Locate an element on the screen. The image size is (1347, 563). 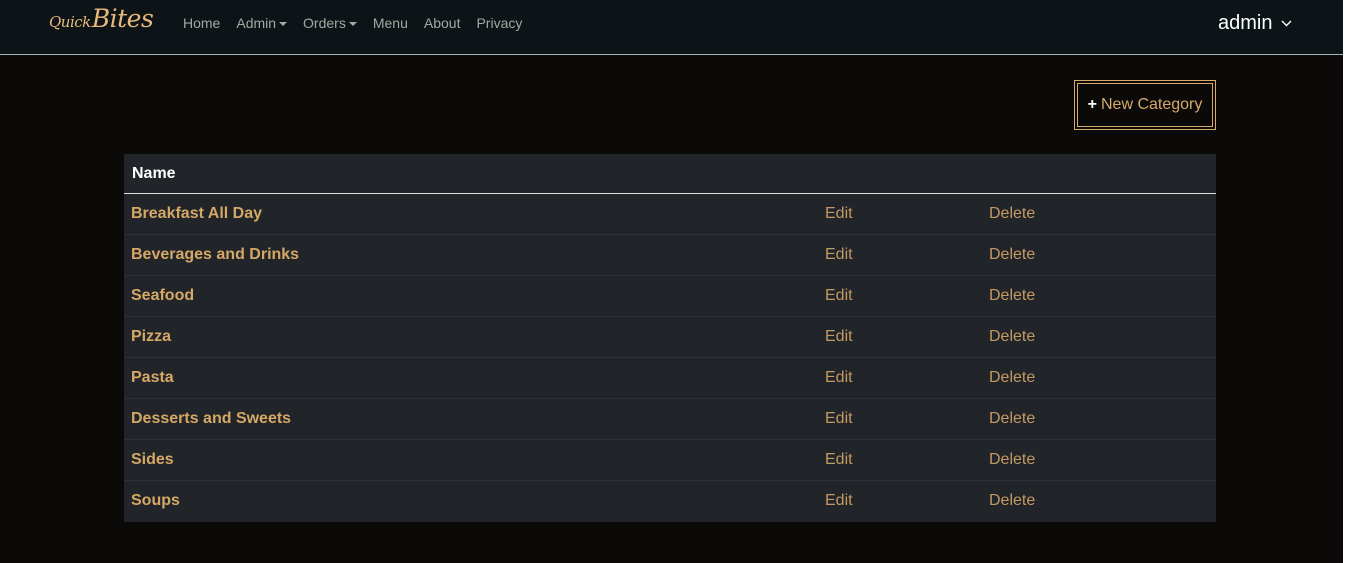
nav-admin-dropdown: Admin is located at coordinates (262, 23).